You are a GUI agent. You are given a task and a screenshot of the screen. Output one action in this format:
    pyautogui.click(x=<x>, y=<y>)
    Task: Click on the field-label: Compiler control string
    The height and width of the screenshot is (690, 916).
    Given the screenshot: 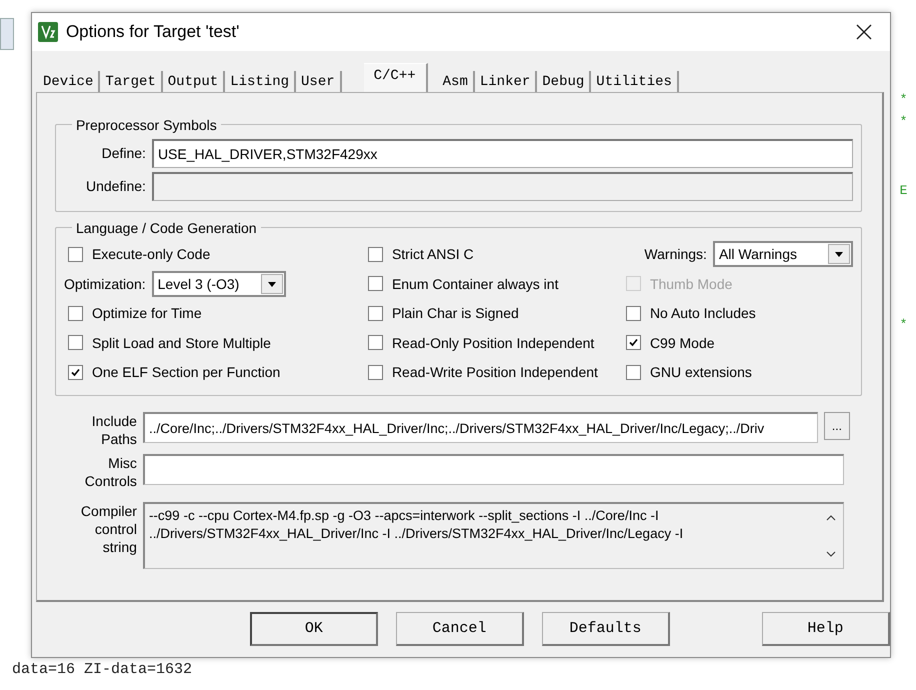 What is the action you would take?
    pyautogui.click(x=108, y=529)
    